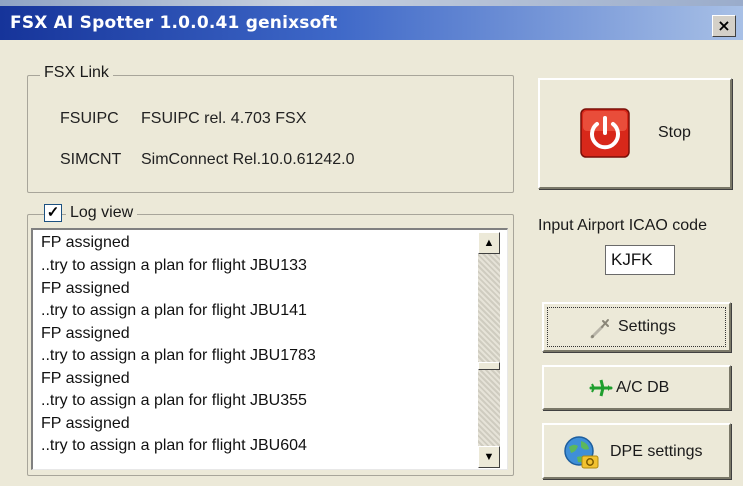  Describe the element at coordinates (174, 400) in the screenshot. I see `log-line: ..try to assign a plan for flight JBU355` at that location.